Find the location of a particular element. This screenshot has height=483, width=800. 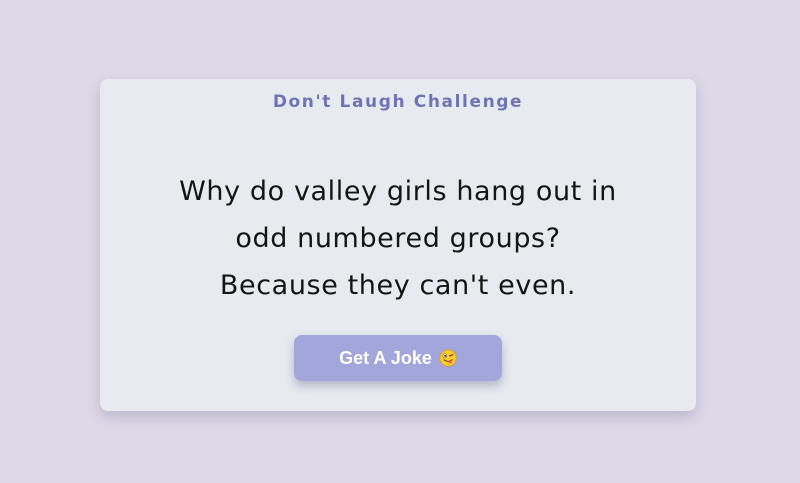

winking-tongue-emoji-icon is located at coordinates (448, 358).